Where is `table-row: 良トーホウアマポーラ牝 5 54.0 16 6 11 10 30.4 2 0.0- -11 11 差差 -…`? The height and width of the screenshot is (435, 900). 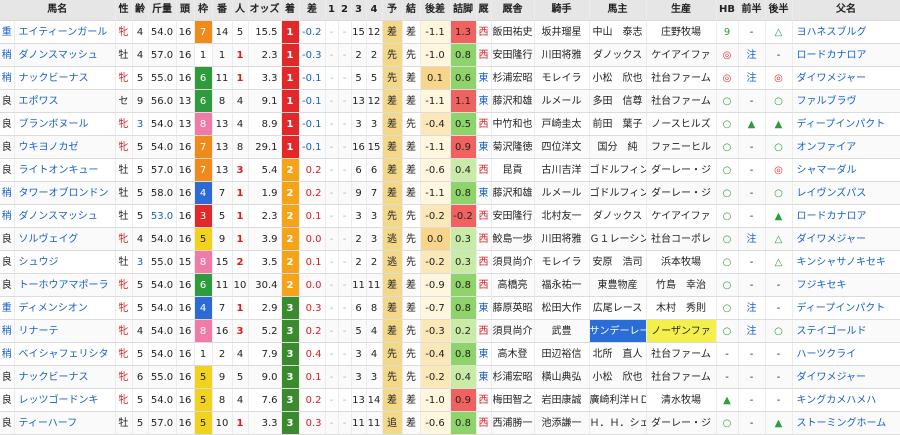
table-row: 良トーホウアマポーラ牝 5 54.0 16 6 11 10 30.4 2 0.0- -11 11 差差 -… is located at coordinates (450, 285).